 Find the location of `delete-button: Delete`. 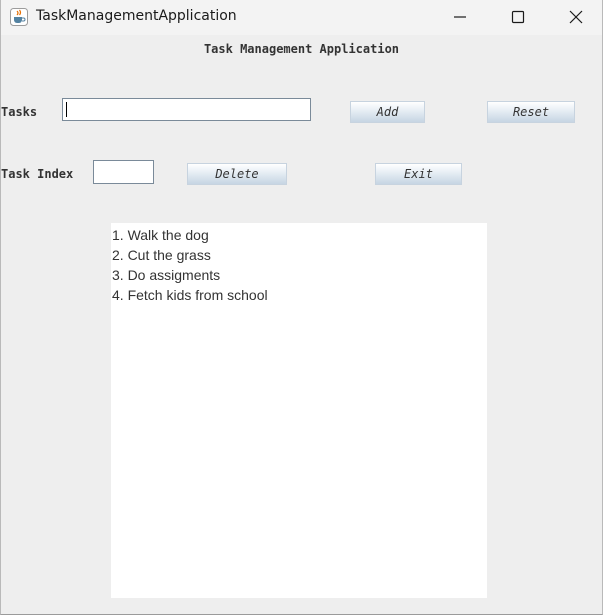

delete-button: Delete is located at coordinates (237, 174).